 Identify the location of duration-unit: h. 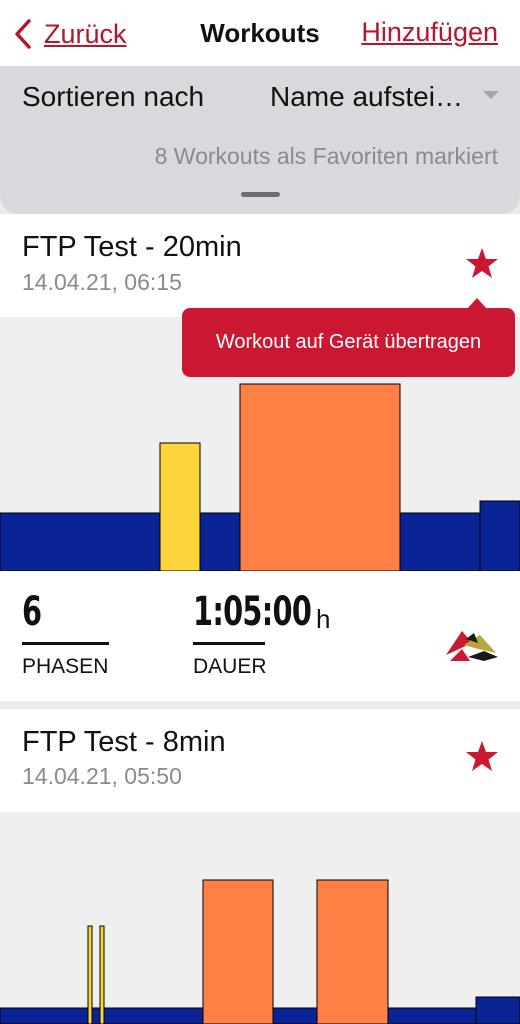
(323, 619).